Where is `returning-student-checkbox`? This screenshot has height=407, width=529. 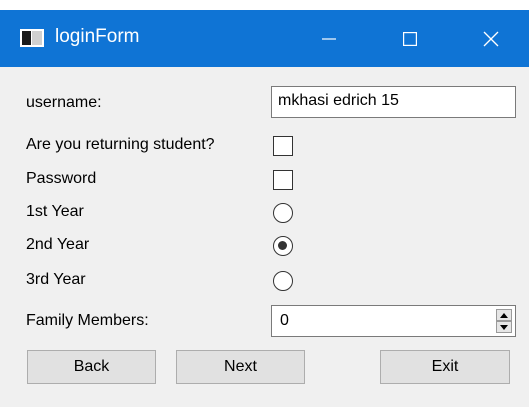
returning-student-checkbox is located at coordinates (283, 146).